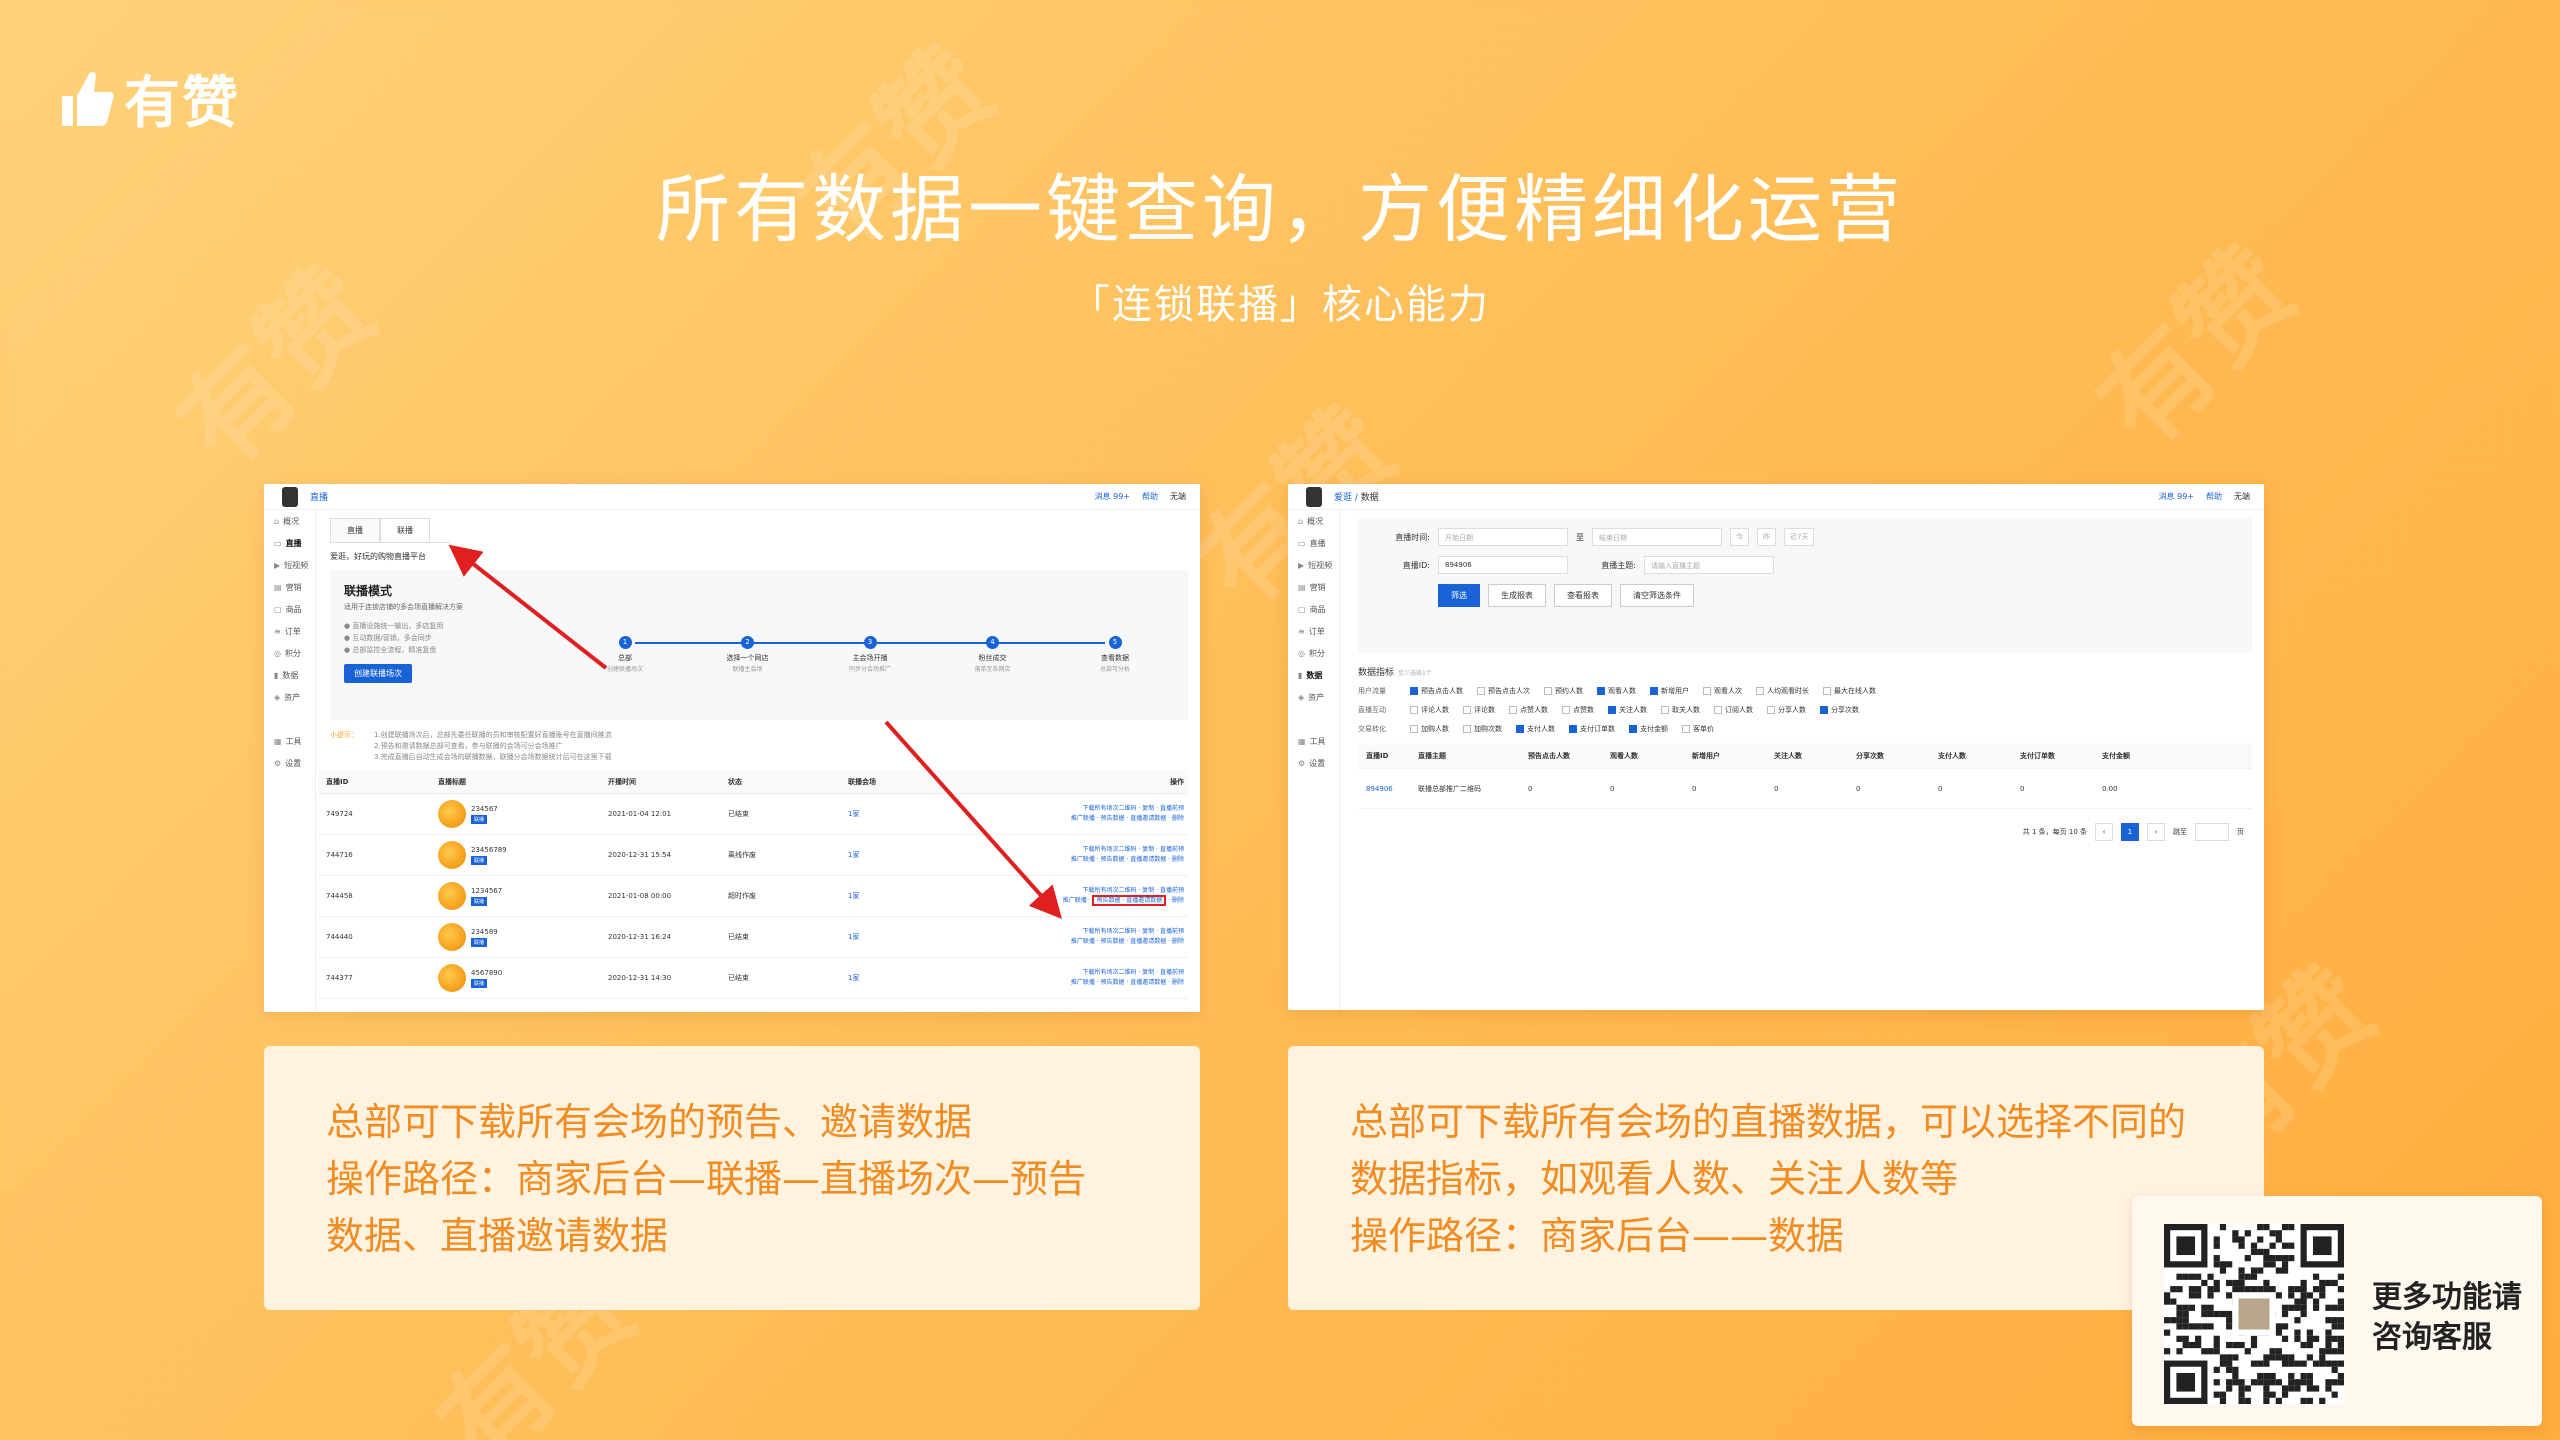 This screenshot has width=2560, height=1440. What do you see at coordinates (1528, 710) in the screenshot?
I see `metric-checkbox: 点赞人数` at bounding box center [1528, 710].